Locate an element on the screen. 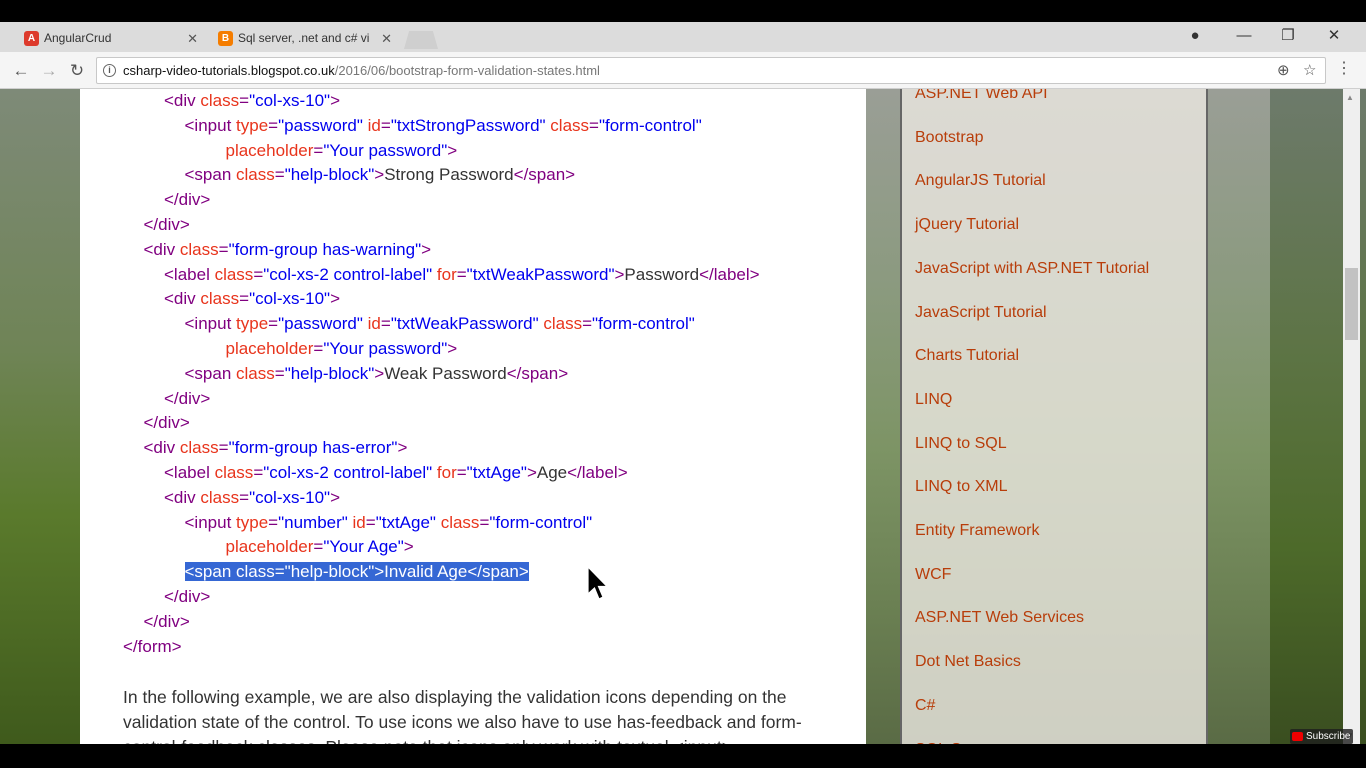  code-token: Age is located at coordinates (552, 472).